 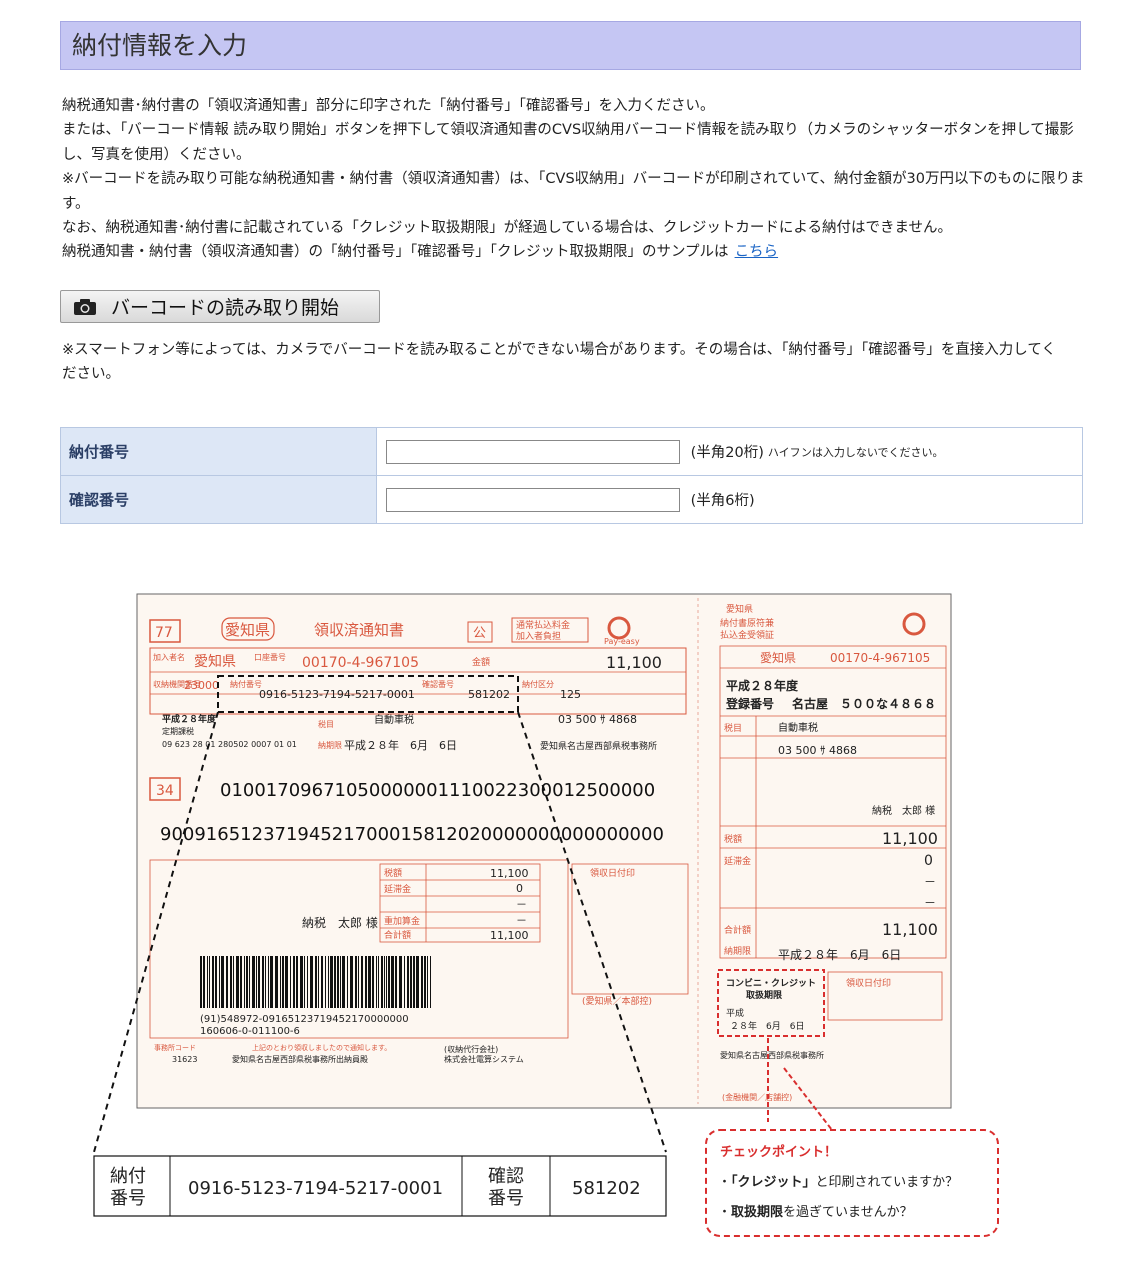 I want to click on svg-text: (収納代行会社), so click(x=471, y=1049).